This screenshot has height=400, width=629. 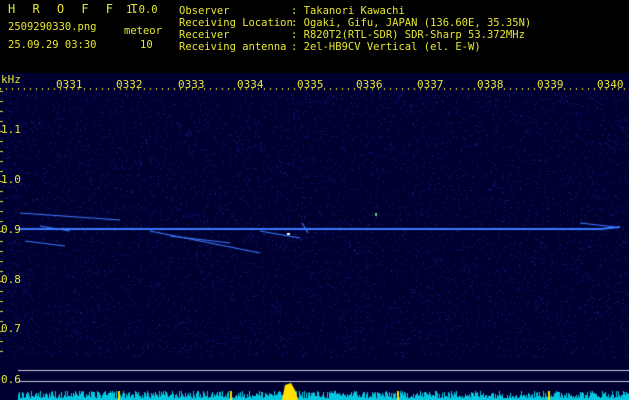 I want to click on frequency-label: 1.1, so click(x=11, y=129).